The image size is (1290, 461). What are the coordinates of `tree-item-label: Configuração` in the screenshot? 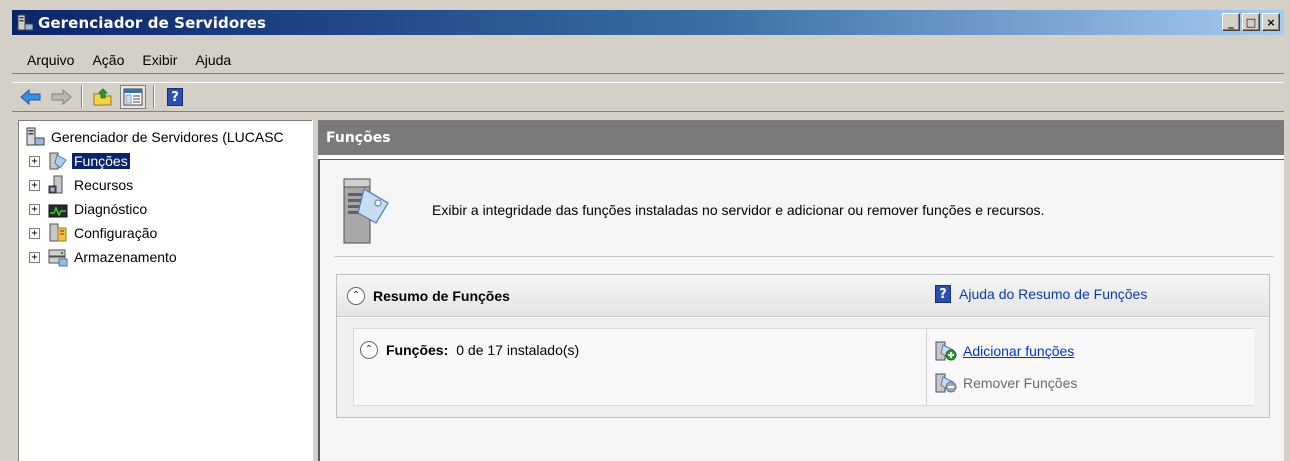 It's located at (116, 233).